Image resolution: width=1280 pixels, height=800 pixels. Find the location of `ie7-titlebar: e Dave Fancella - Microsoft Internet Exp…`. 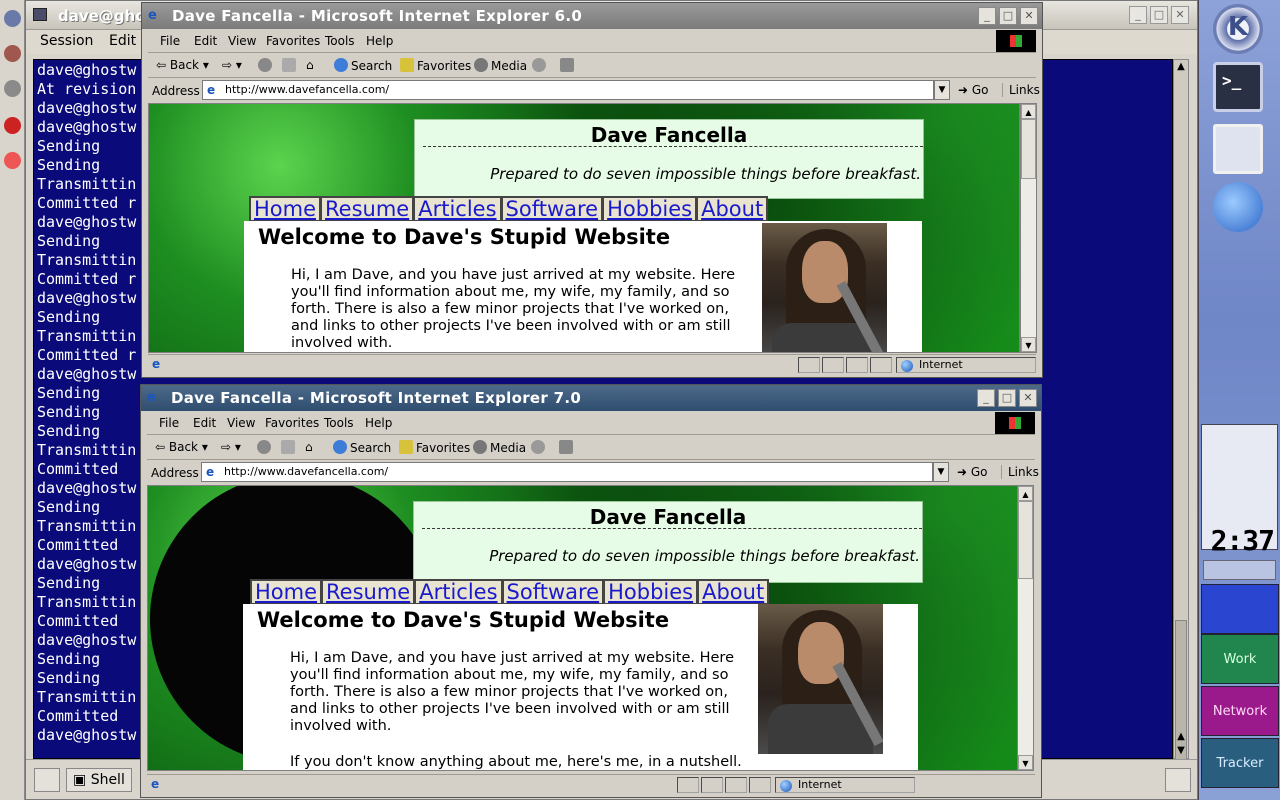

ie7-titlebar: e Dave Fancella - Microsoft Internet Exp… is located at coordinates (591, 398).